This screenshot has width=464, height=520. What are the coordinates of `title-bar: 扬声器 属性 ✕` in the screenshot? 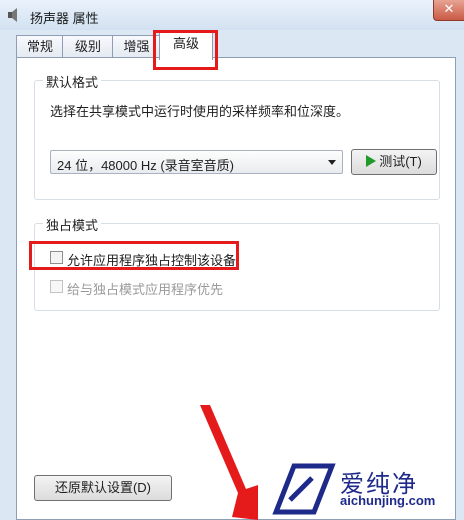 It's located at (232, 15).